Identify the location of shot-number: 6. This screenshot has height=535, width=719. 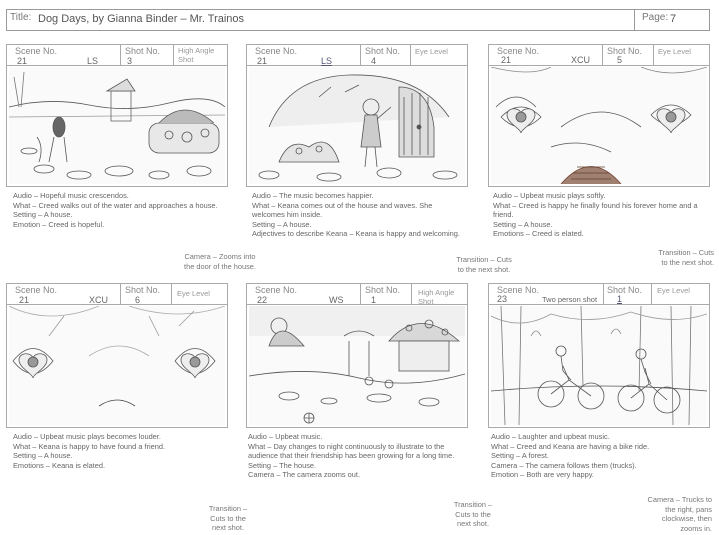
(138, 300).